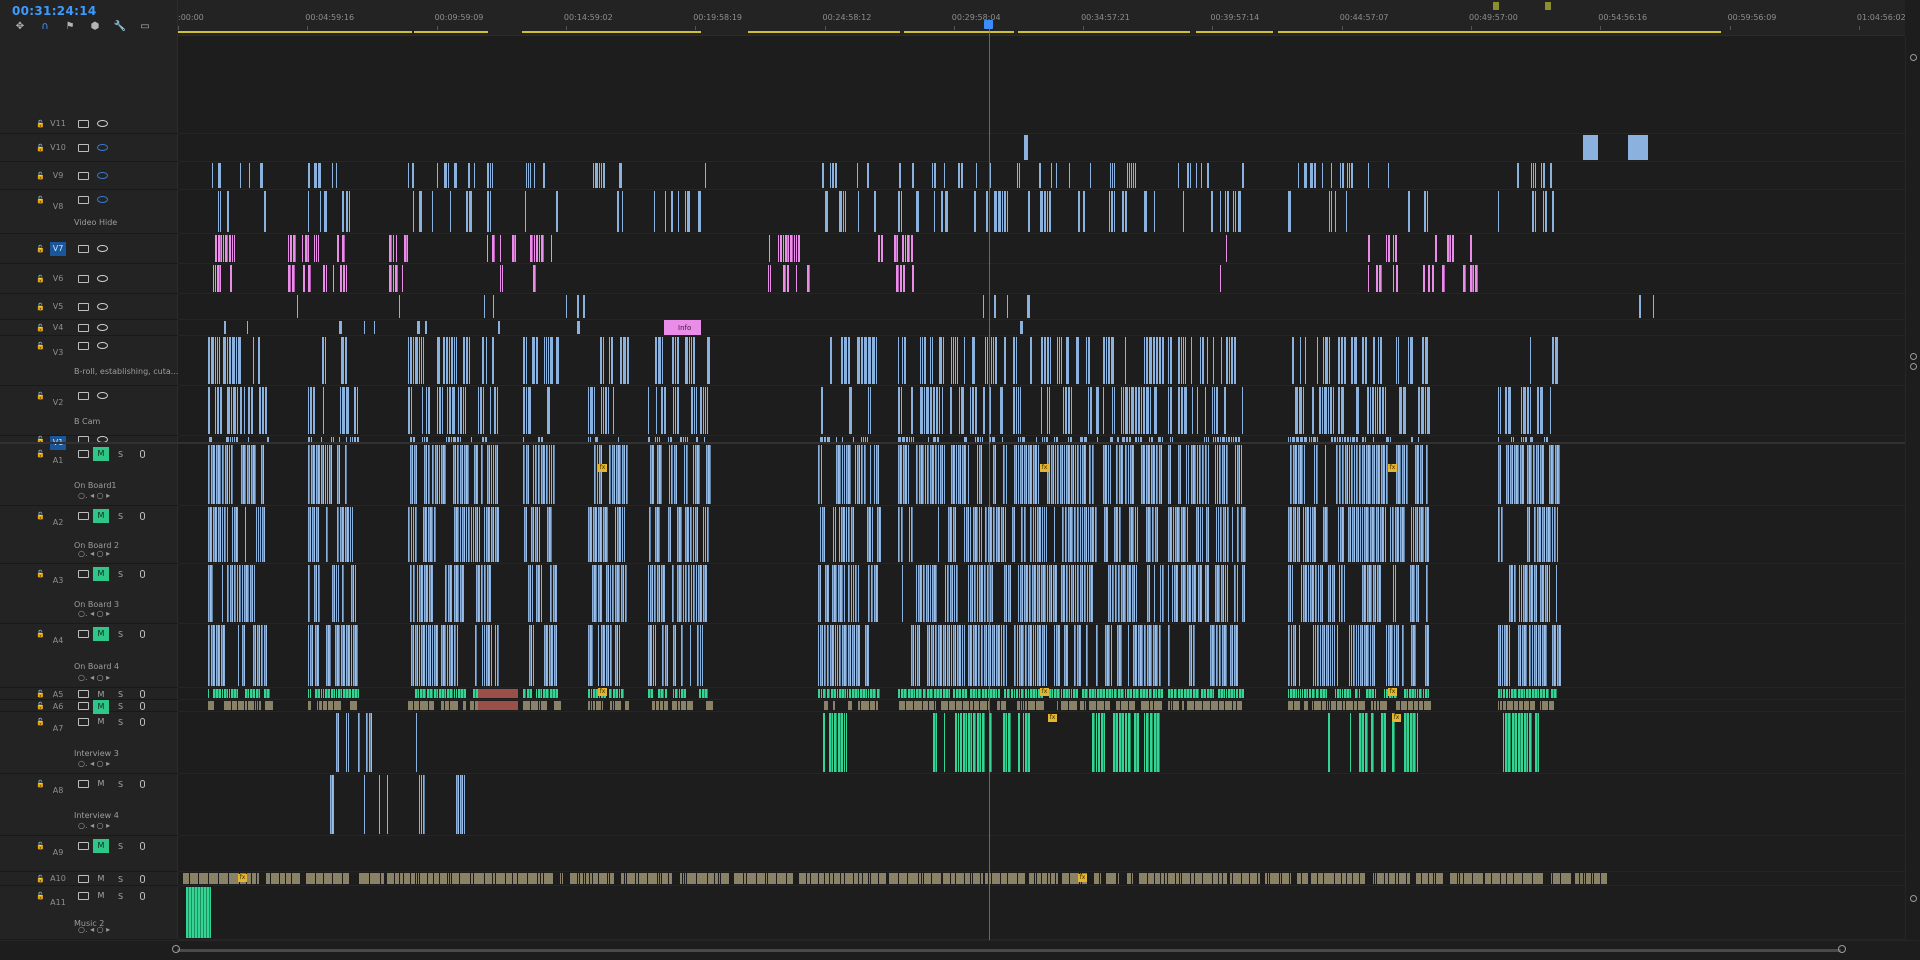 The image size is (1920, 960). I want to click on mute-button: M, so click(101, 784).